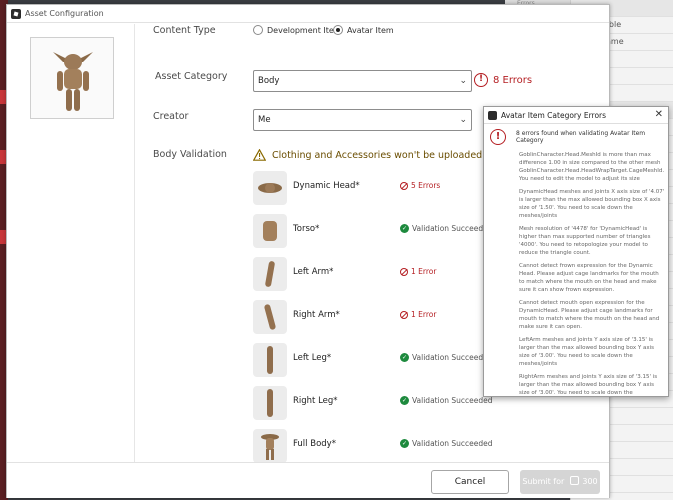  I want to click on dialog-title: Asset Configuration, so click(64, 13).